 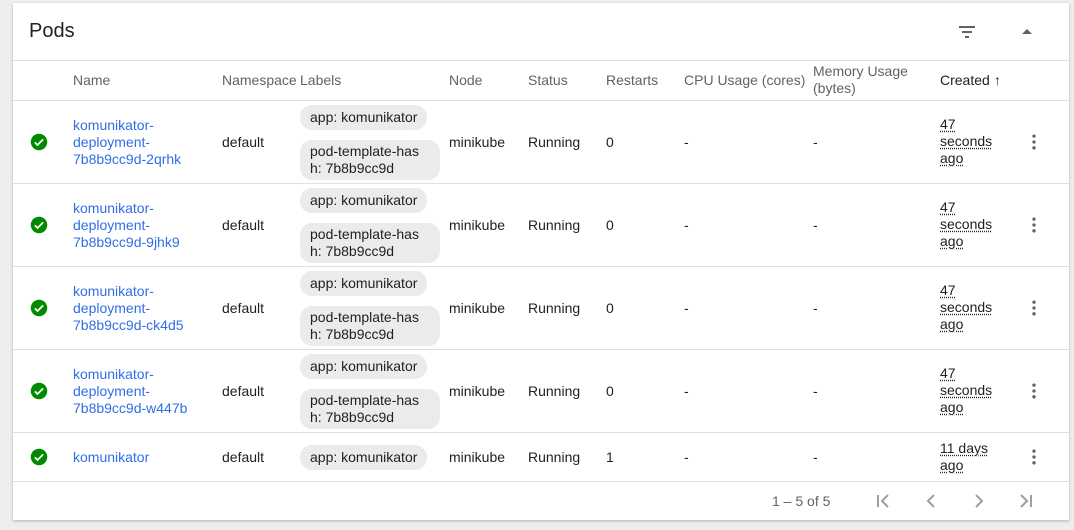 What do you see at coordinates (964, 447) in the screenshot?
I see `created-cell-line: 11 days` at bounding box center [964, 447].